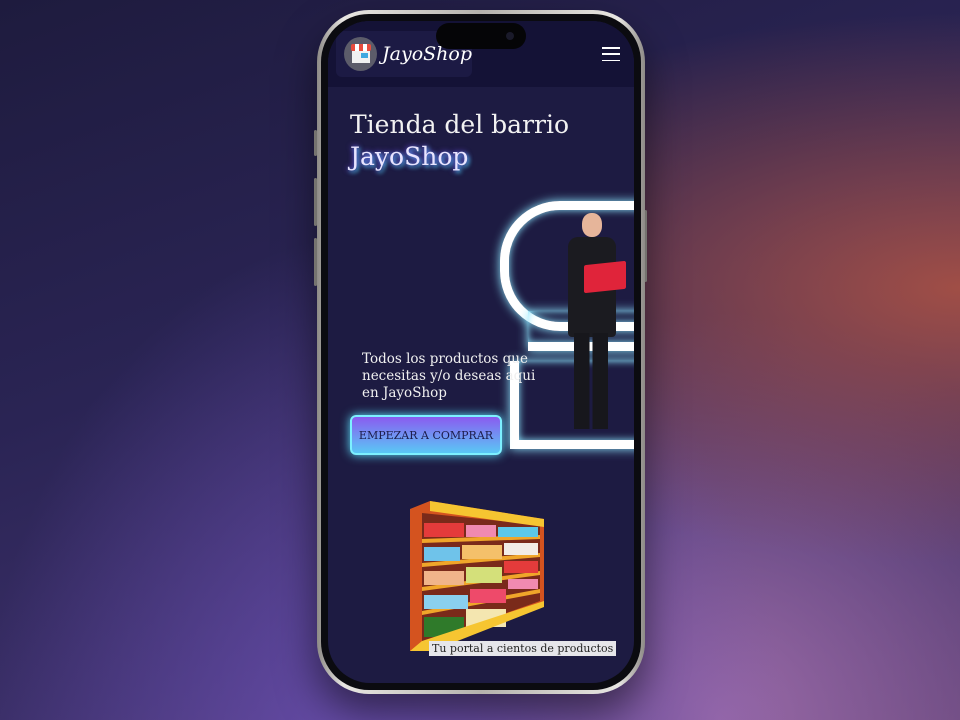 The width and height of the screenshot is (960, 720). Describe the element at coordinates (477, 576) in the screenshot. I see `supermarket-shelf-image` at that location.